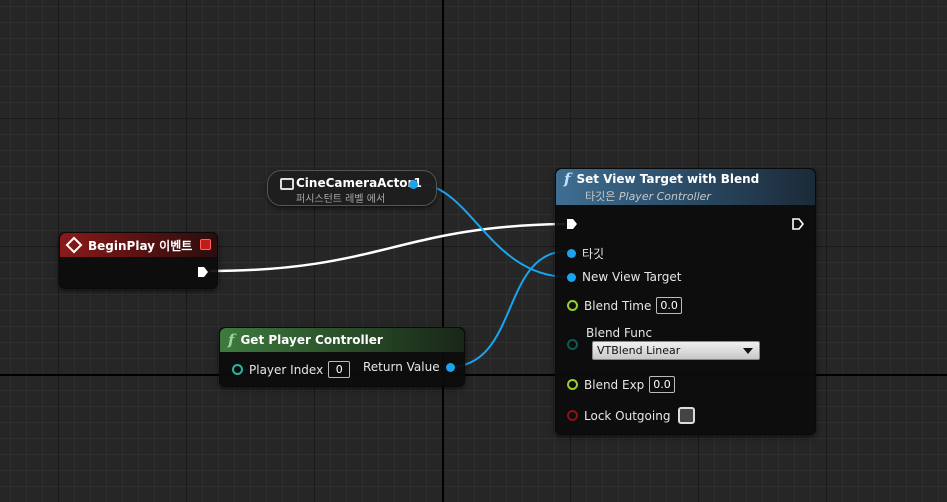  What do you see at coordinates (572, 415) in the screenshot?
I see `bool-in-pin-icon` at bounding box center [572, 415].